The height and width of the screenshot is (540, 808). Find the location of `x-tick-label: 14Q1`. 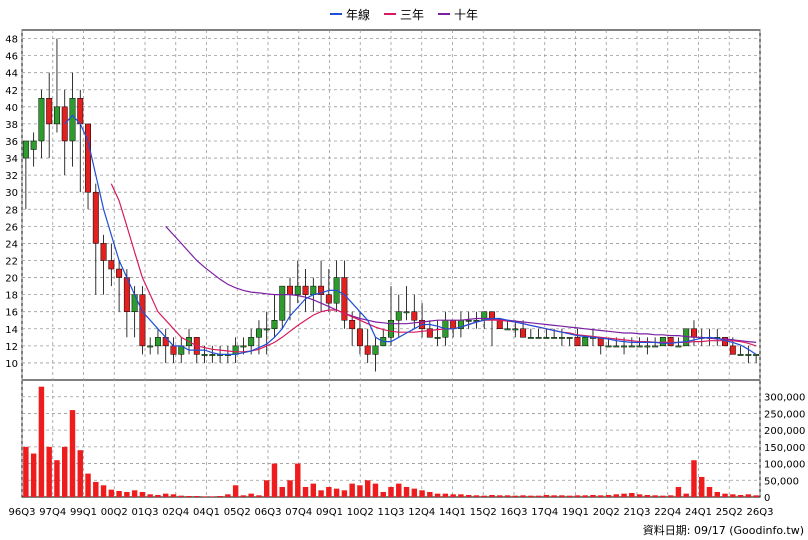

x-tick-label: 14Q1 is located at coordinates (452, 512).